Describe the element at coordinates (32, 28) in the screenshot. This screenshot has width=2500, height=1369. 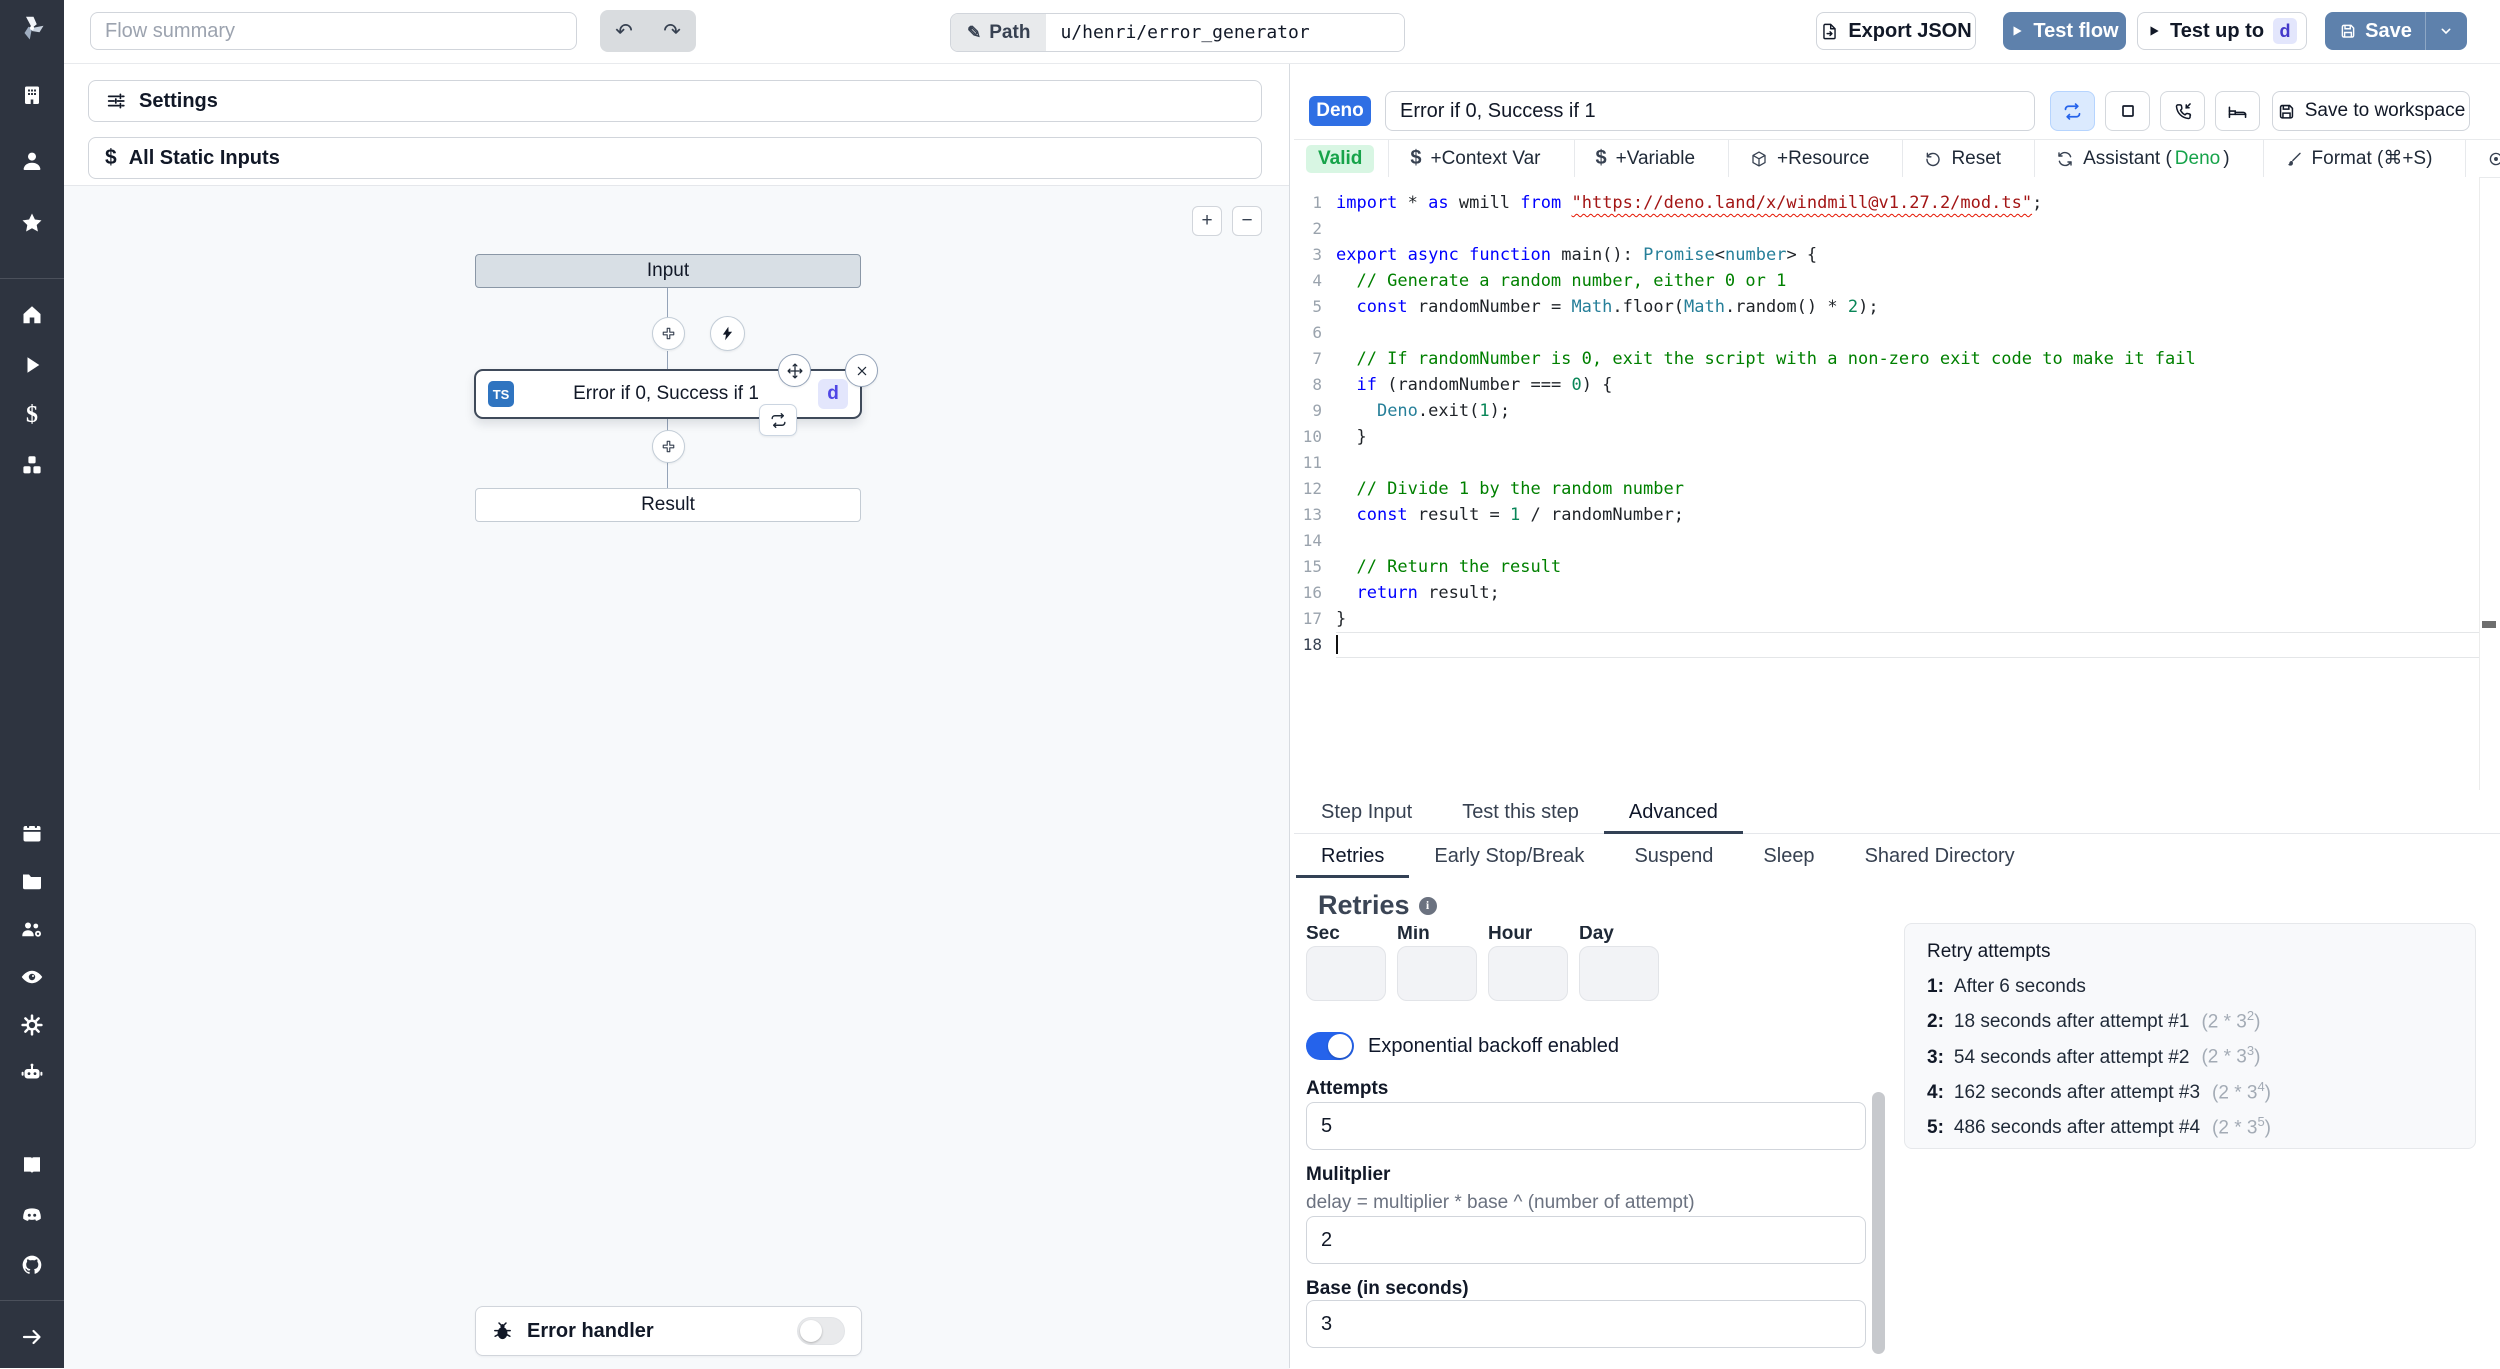
I see `windmill-logo-icon` at that location.